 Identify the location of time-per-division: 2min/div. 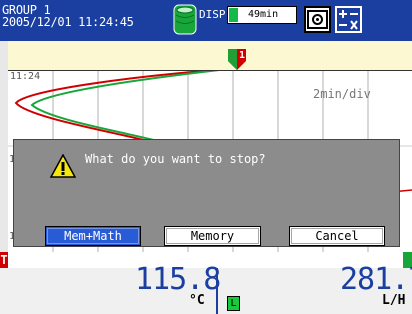
(342, 94).